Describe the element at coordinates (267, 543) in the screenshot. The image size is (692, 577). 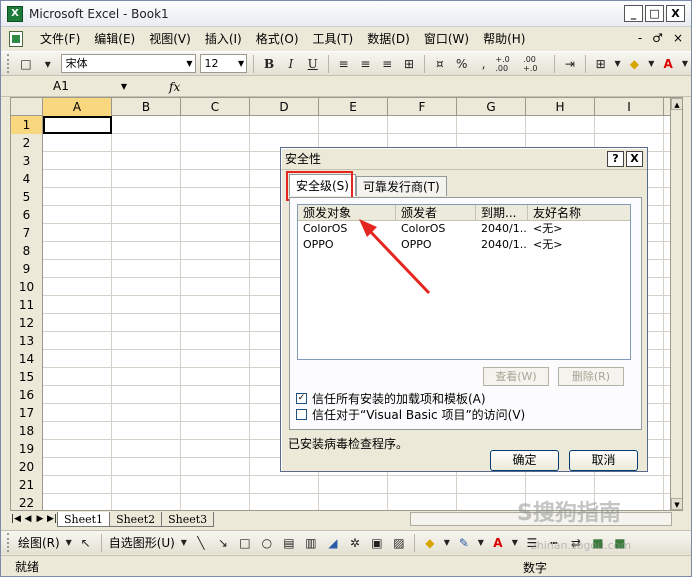
I see `oval-icon: ○` at that location.